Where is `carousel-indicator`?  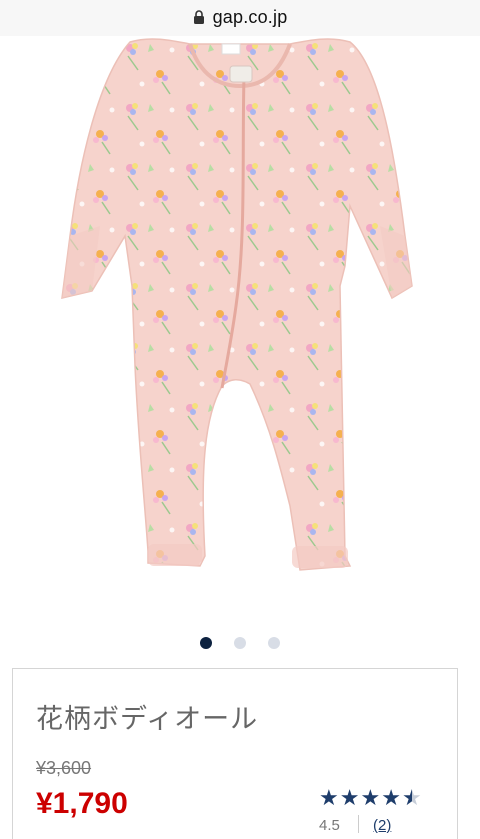 carousel-indicator is located at coordinates (240, 643).